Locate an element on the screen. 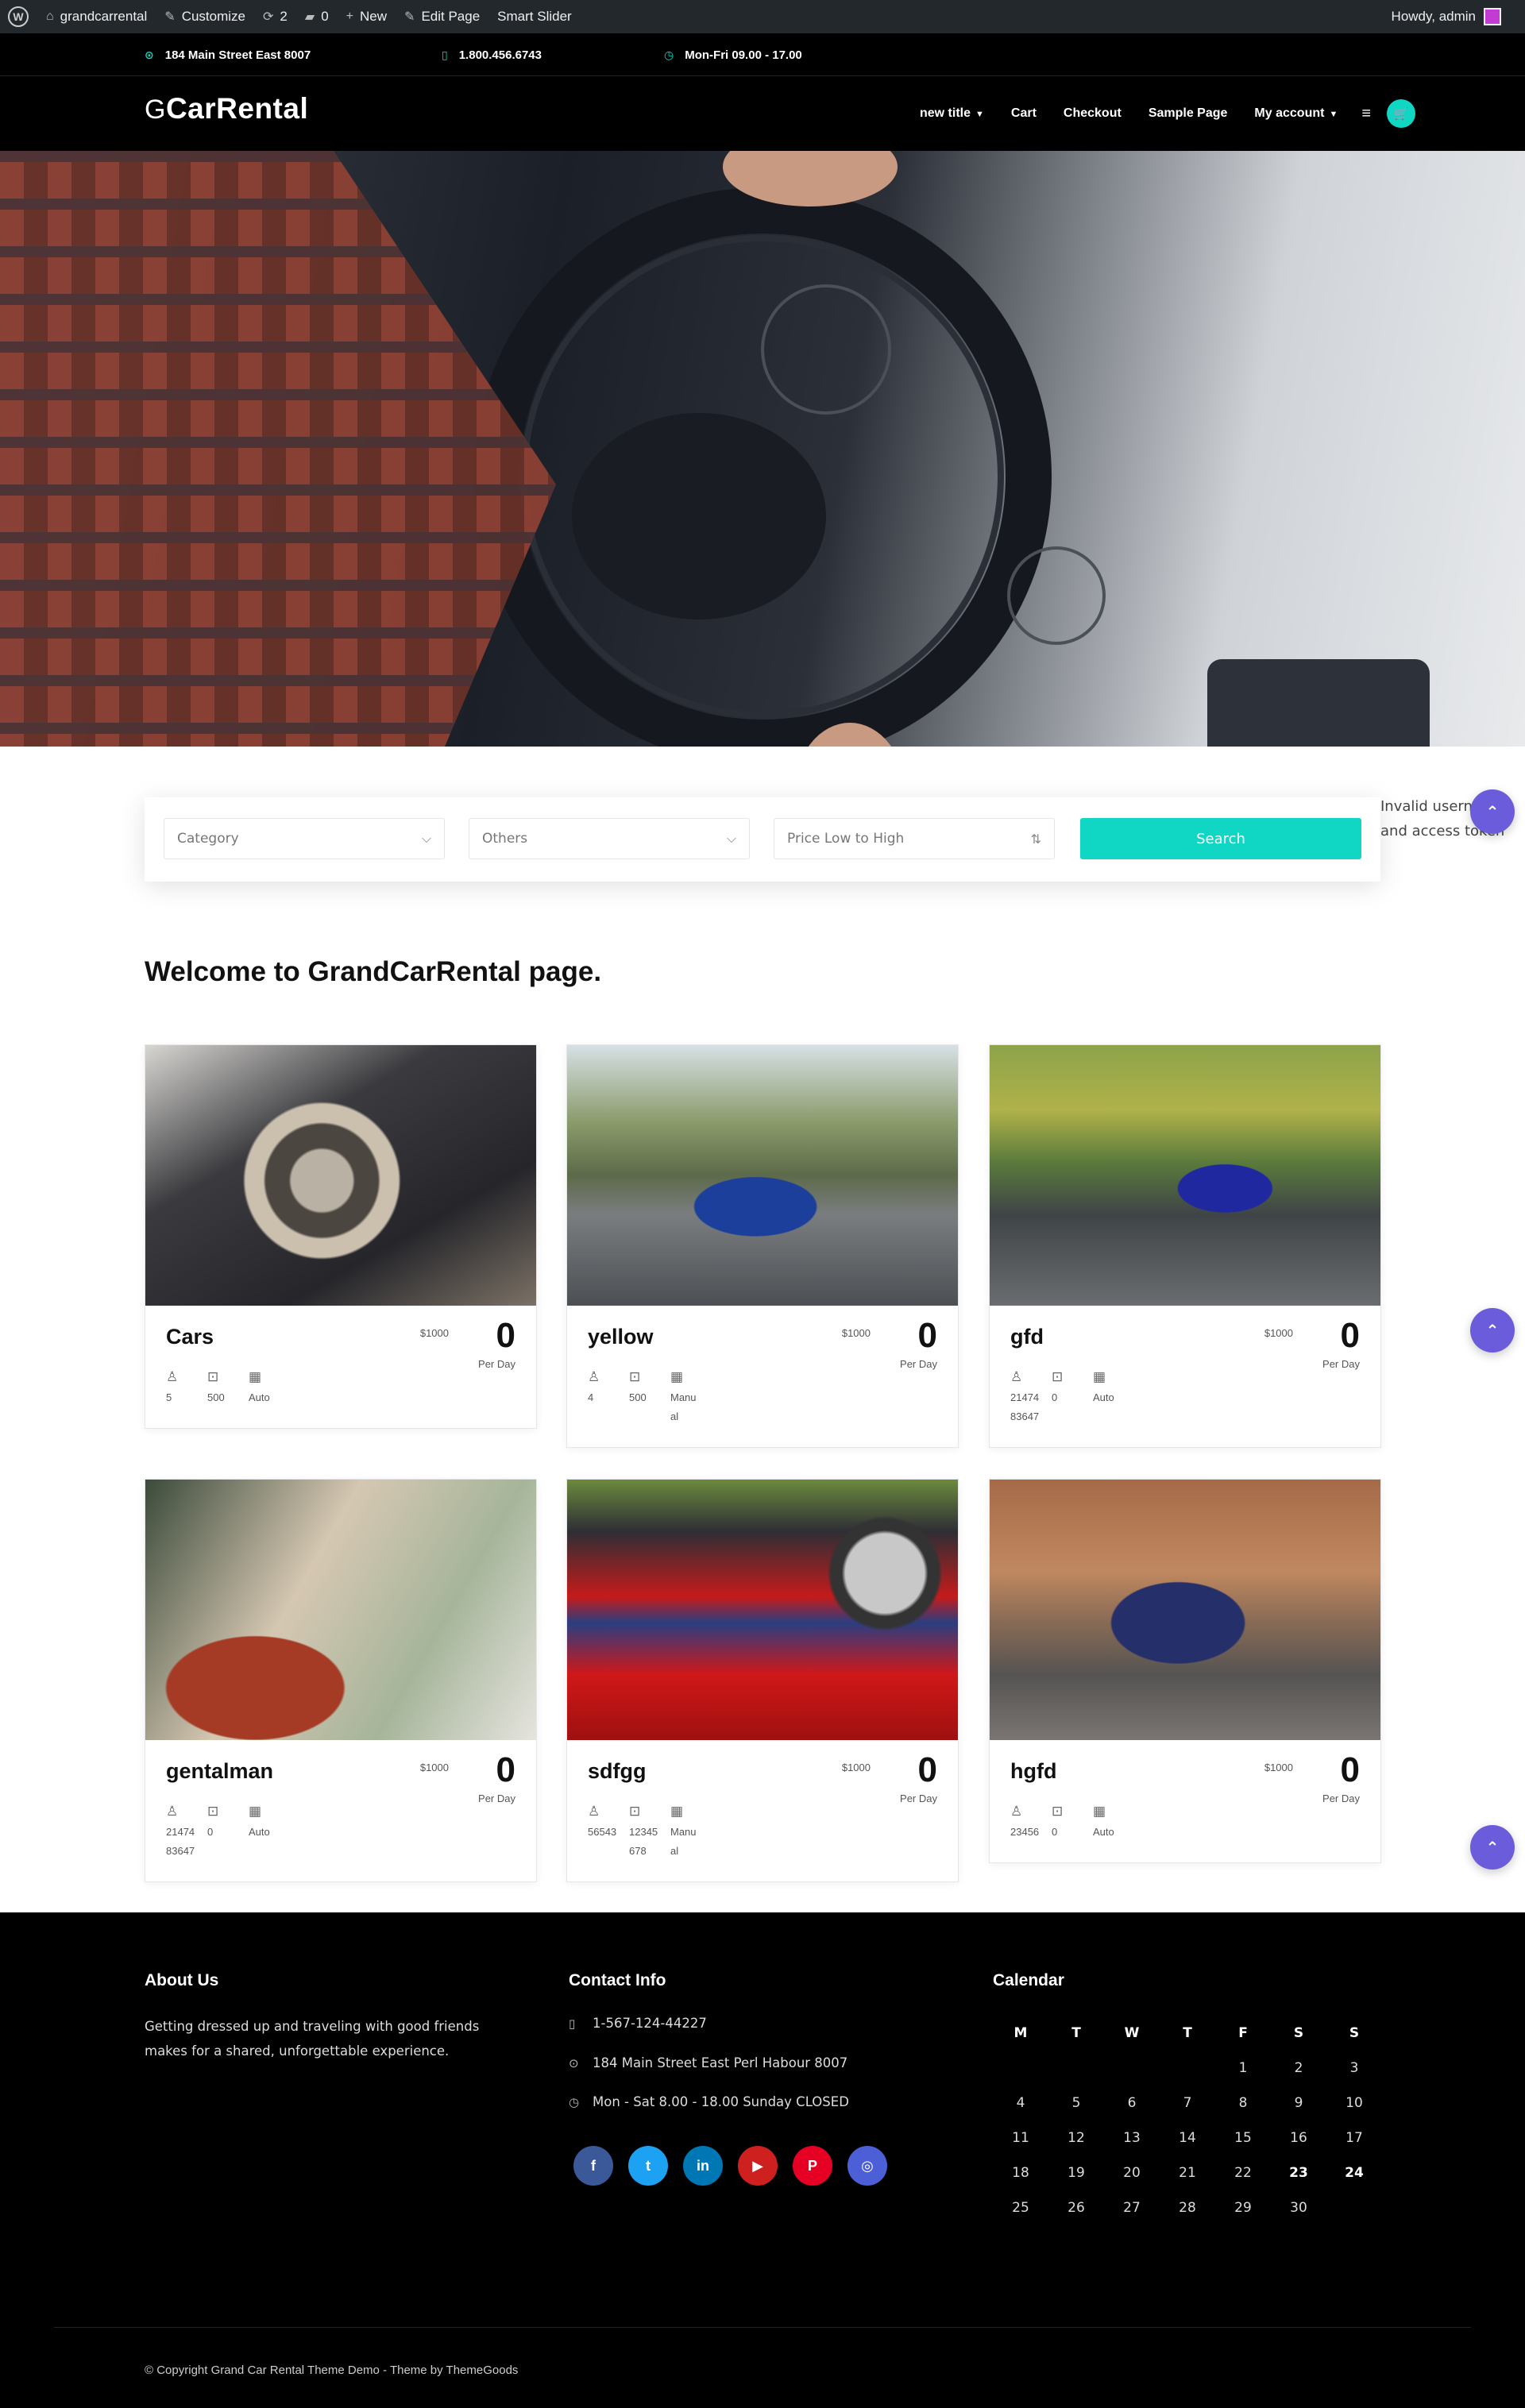  nav-item-cart: Cart is located at coordinates (1024, 113).